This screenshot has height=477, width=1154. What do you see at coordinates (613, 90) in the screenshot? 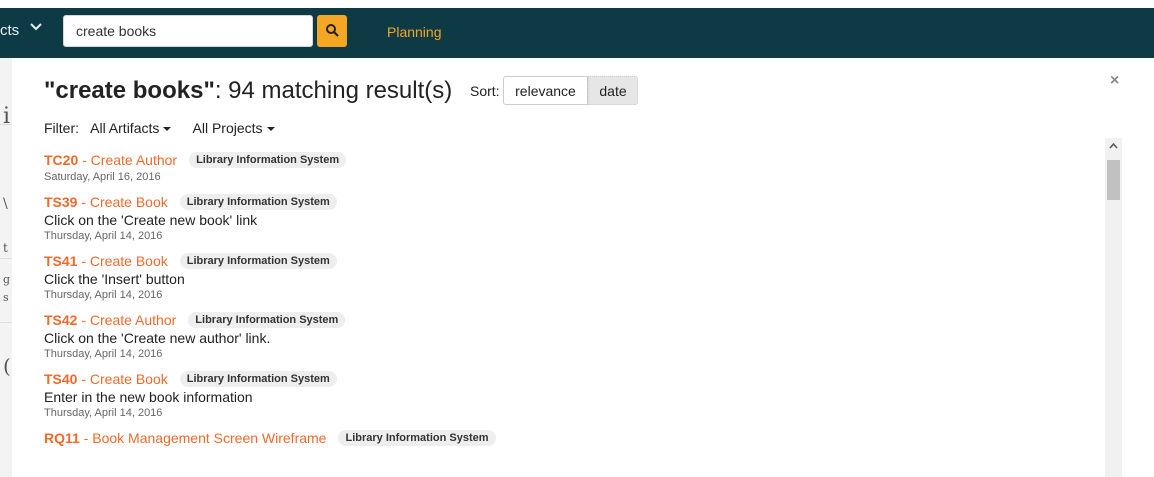
I see `sort-date-button: date` at bounding box center [613, 90].